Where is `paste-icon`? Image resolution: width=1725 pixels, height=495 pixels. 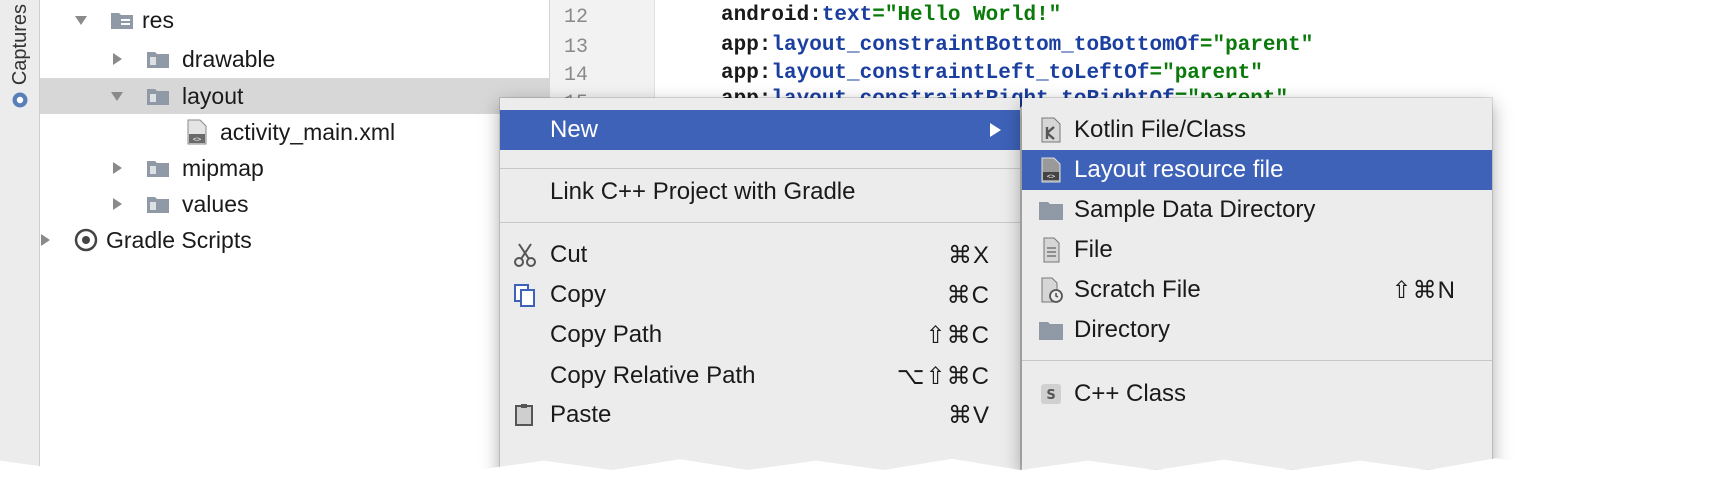 paste-icon is located at coordinates (524, 415).